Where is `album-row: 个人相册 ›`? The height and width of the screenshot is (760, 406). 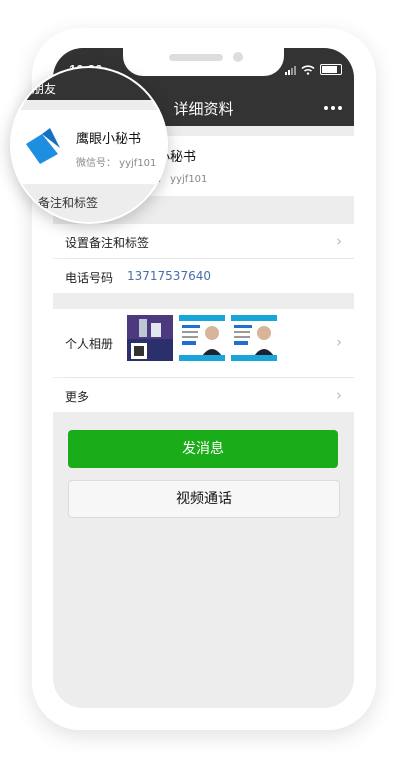
album-row: 个人相册 › is located at coordinates (203, 343).